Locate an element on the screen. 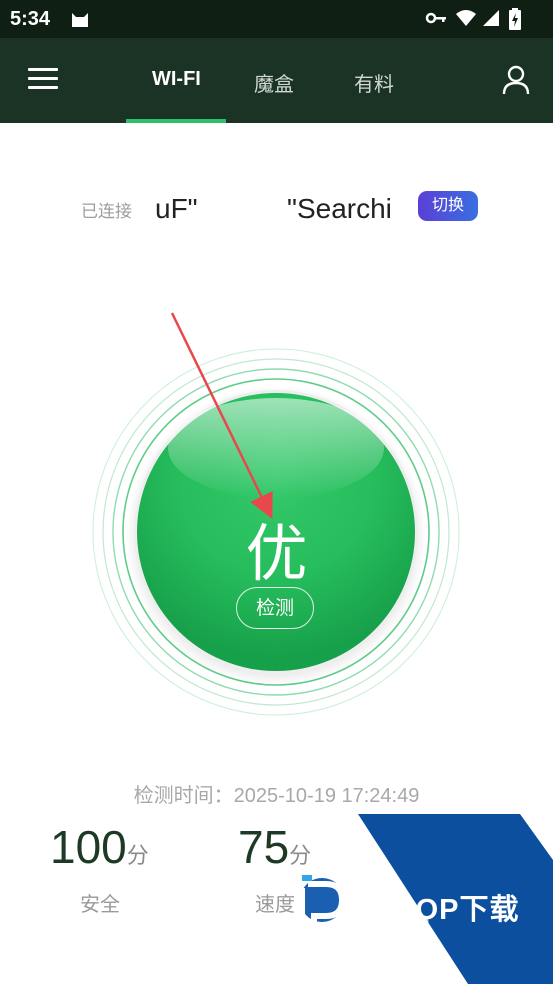 This screenshot has width=553, height=984. connection-row: 已连接 uF" "Searchi 切换 is located at coordinates (276, 210).